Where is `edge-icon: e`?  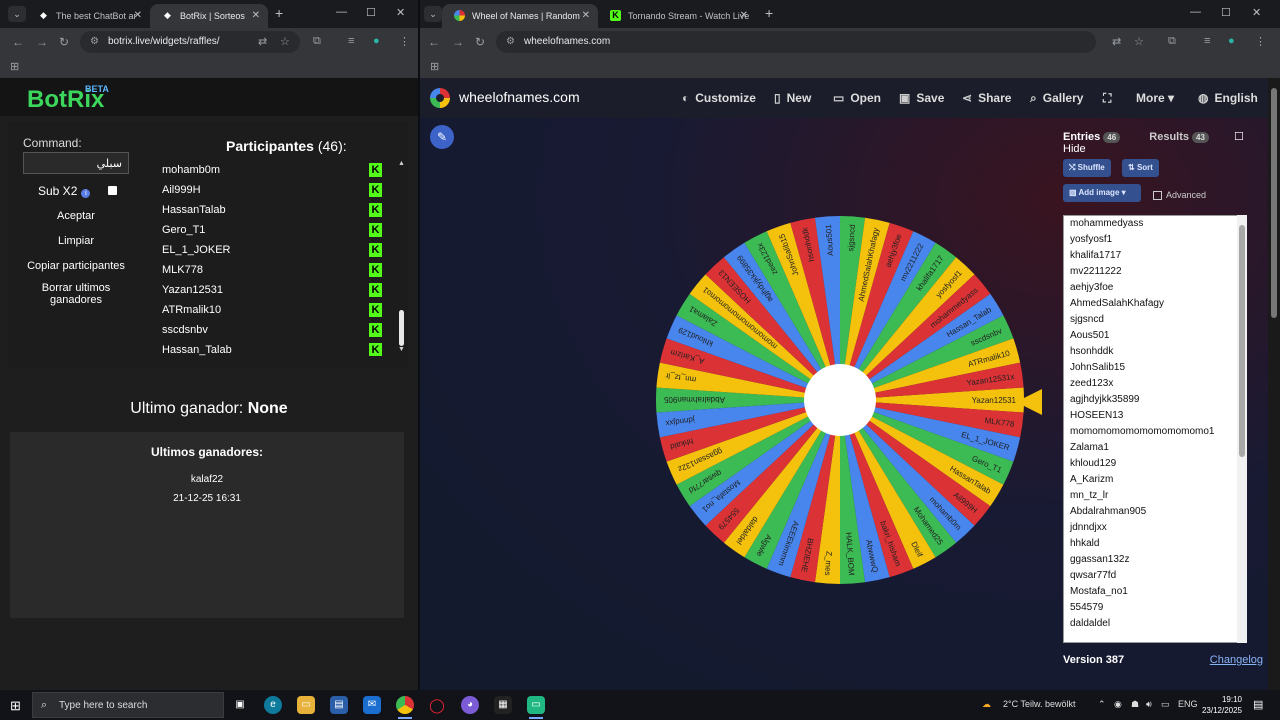
edge-icon: e is located at coordinates (273, 705).